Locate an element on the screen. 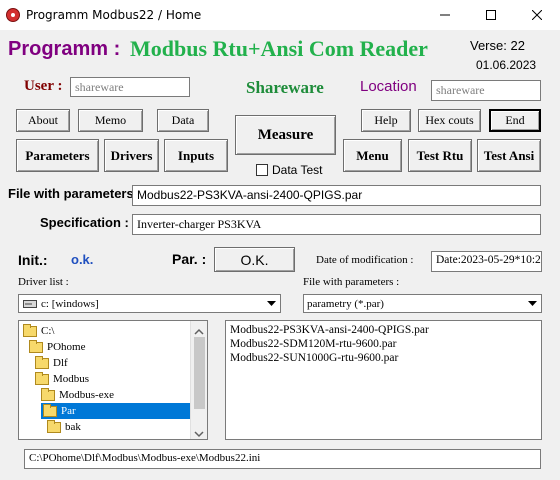 The width and height of the screenshot is (560, 480). minimize-icon is located at coordinates (445, 15).